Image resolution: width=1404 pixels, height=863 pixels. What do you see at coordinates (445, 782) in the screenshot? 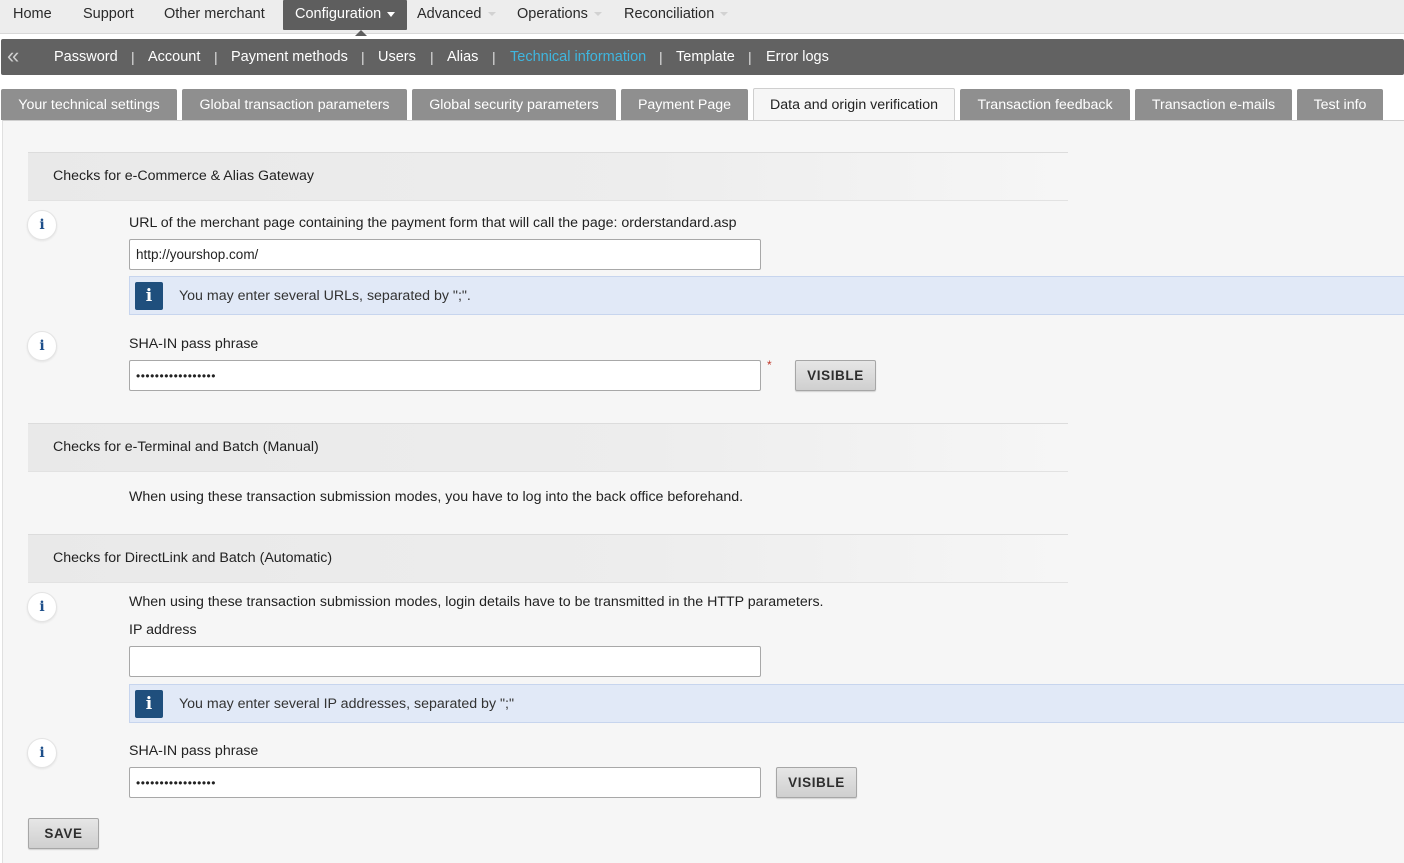
I see `sha-in-passphrase-directlink-input` at bounding box center [445, 782].